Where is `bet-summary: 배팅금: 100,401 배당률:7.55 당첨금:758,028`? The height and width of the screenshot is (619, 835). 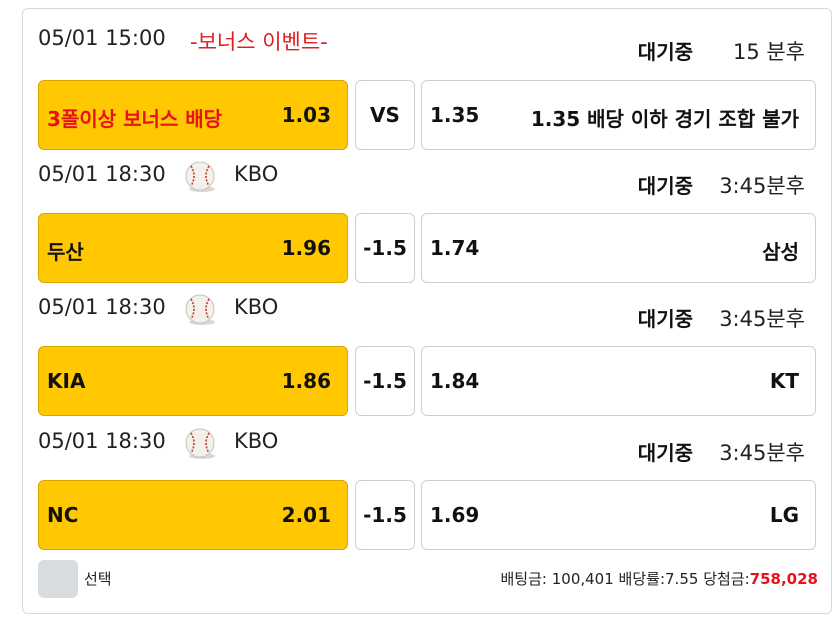
bet-summary: 배팅금: 100,401 배당률:7.55 당첨금:758,028 is located at coordinates (659, 578).